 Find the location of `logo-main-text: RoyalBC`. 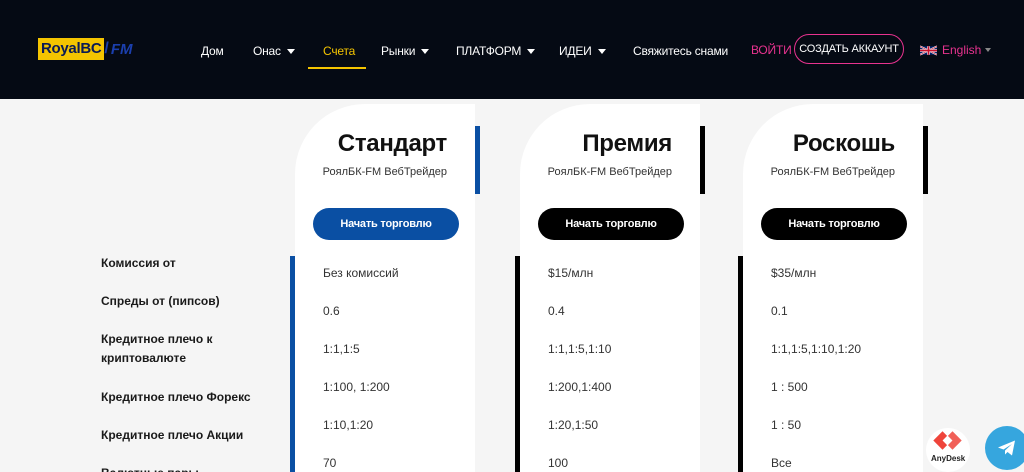

logo-main-text: RoyalBC is located at coordinates (71, 49).